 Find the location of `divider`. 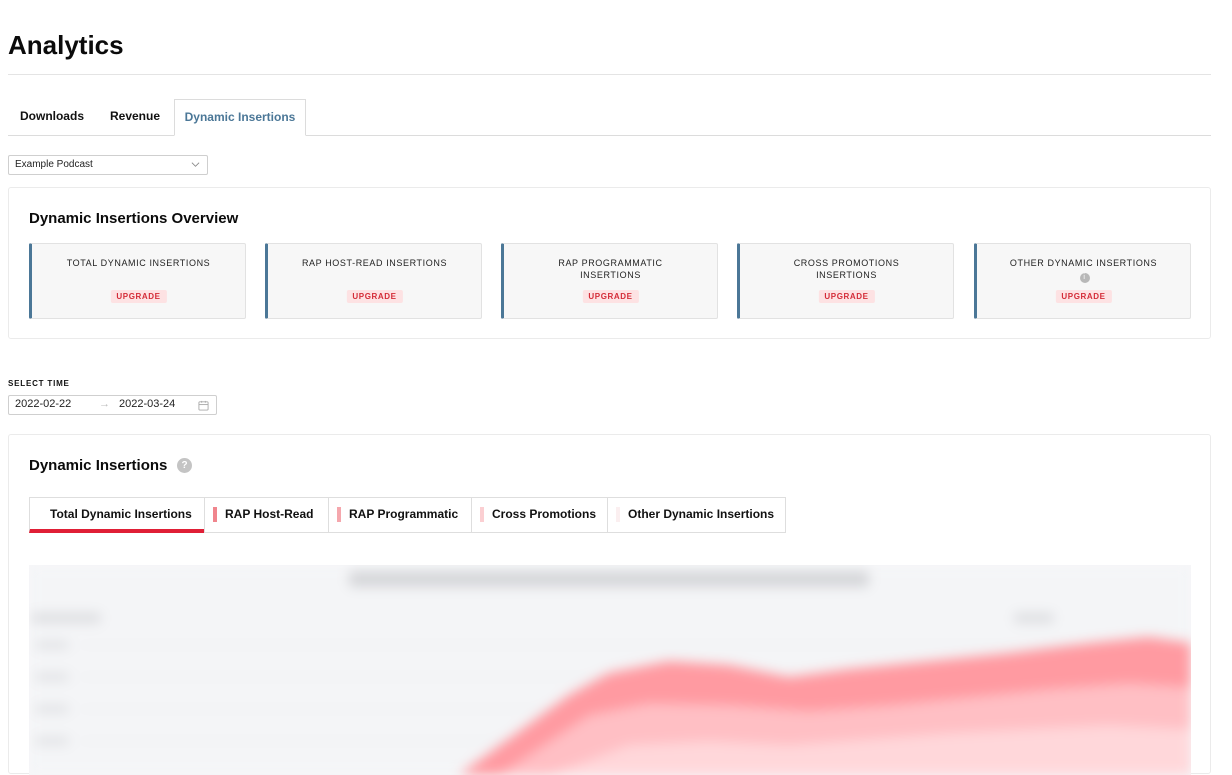

divider is located at coordinates (609, 74).